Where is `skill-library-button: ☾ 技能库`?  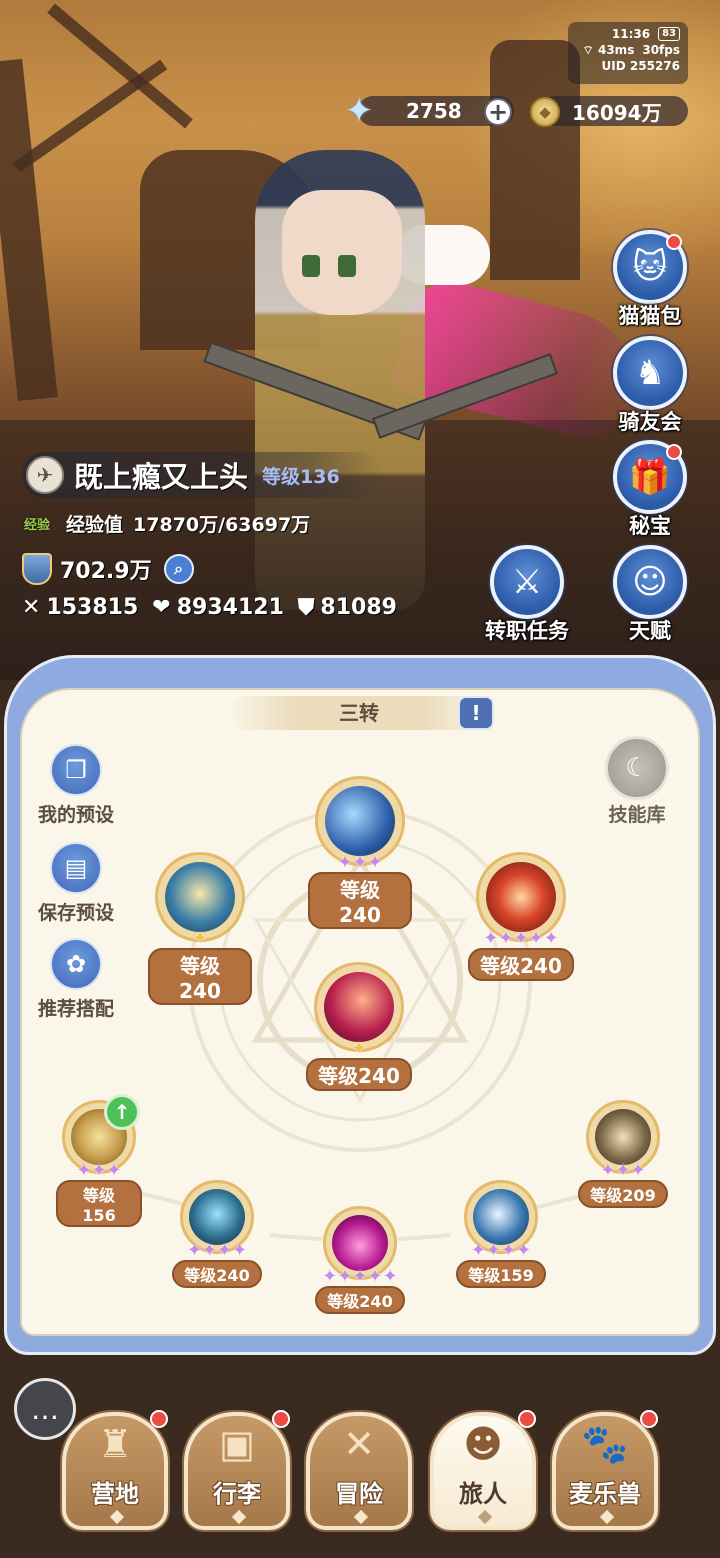 skill-library-button: ☾ 技能库 is located at coordinates (637, 781).